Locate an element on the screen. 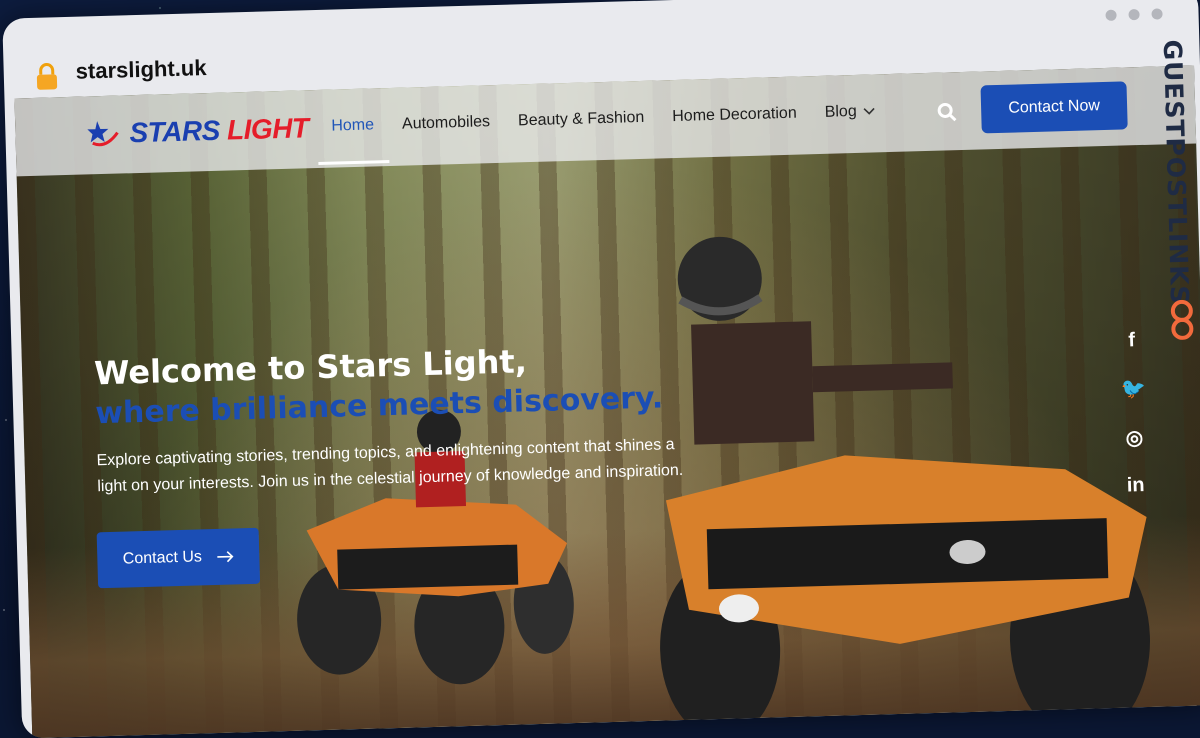 Image resolution: width=1200 pixels, height=738 pixels. nav-item-home-decoration: Home Decoration is located at coordinates (734, 115).